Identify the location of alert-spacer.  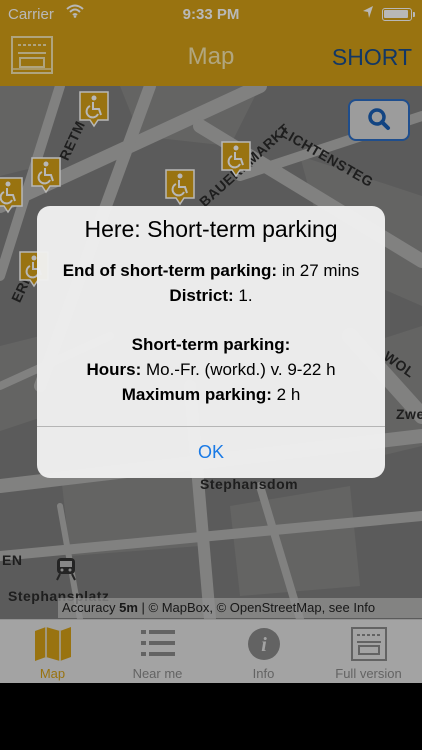
(211, 320).